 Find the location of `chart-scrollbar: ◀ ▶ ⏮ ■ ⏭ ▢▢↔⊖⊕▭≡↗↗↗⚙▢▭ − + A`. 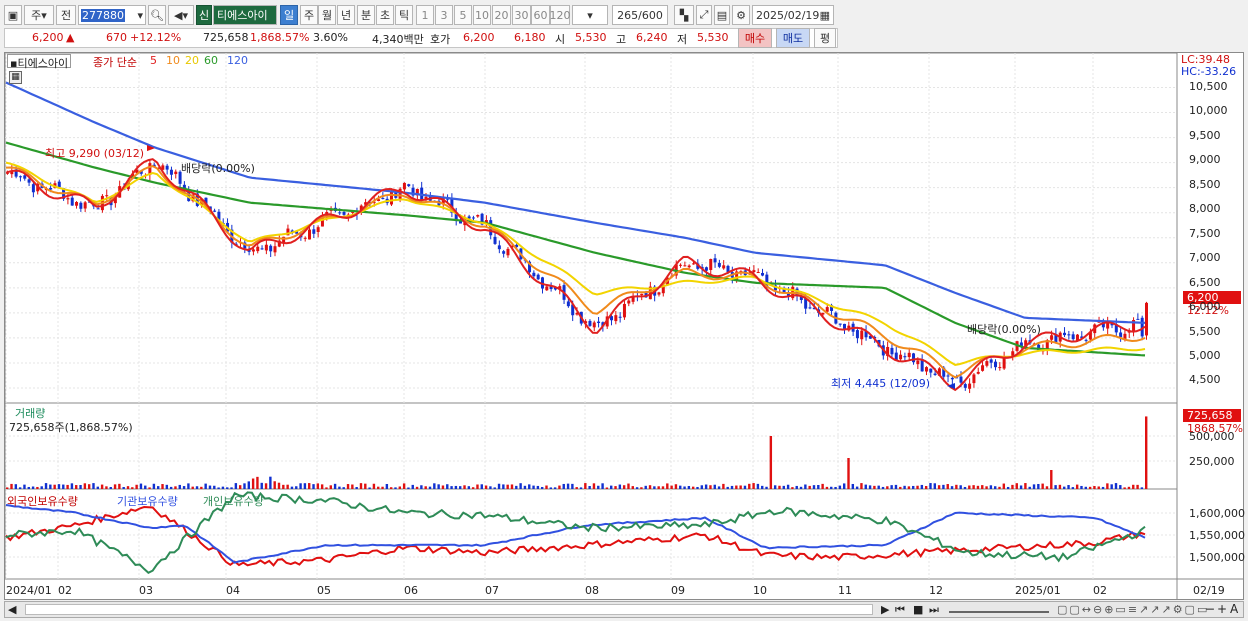

chart-scrollbar: ◀ ▶ ⏮ ■ ⏭ ▢▢↔⊖⊕▭≡↗↗↗⚙▢▭ − + A is located at coordinates (624, 609).